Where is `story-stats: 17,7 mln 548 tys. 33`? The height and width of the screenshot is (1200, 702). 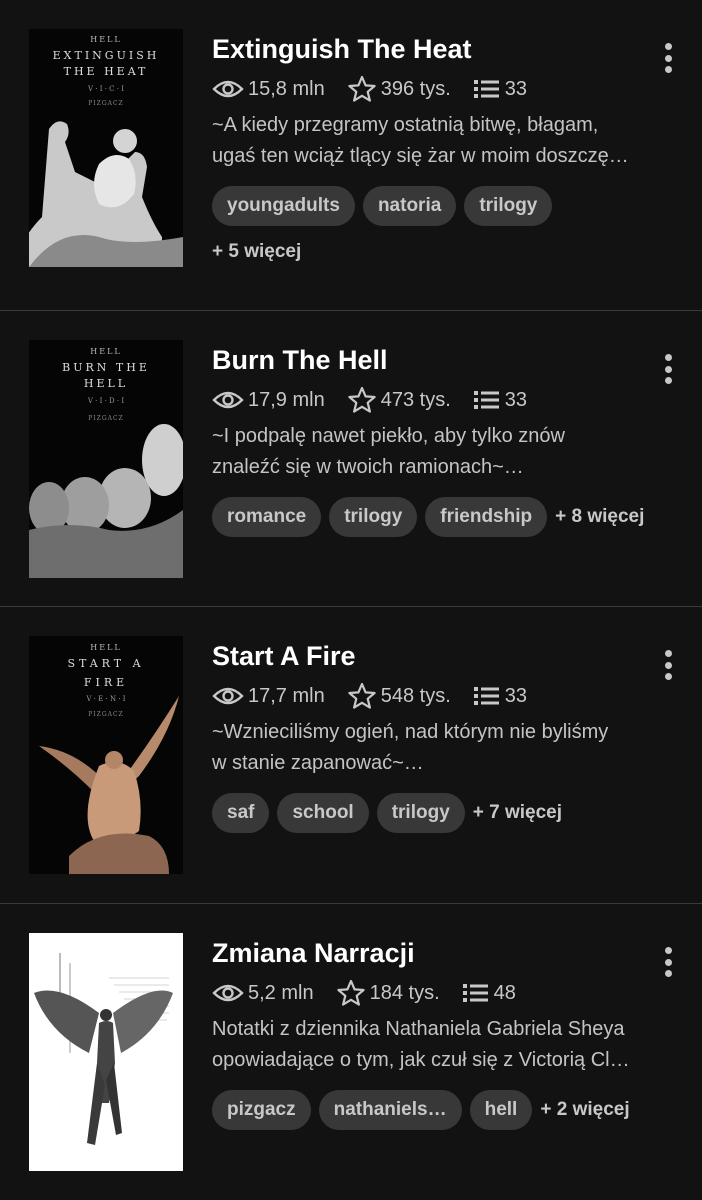
story-stats: 17,7 mln 548 tys. 33 is located at coordinates (443, 696).